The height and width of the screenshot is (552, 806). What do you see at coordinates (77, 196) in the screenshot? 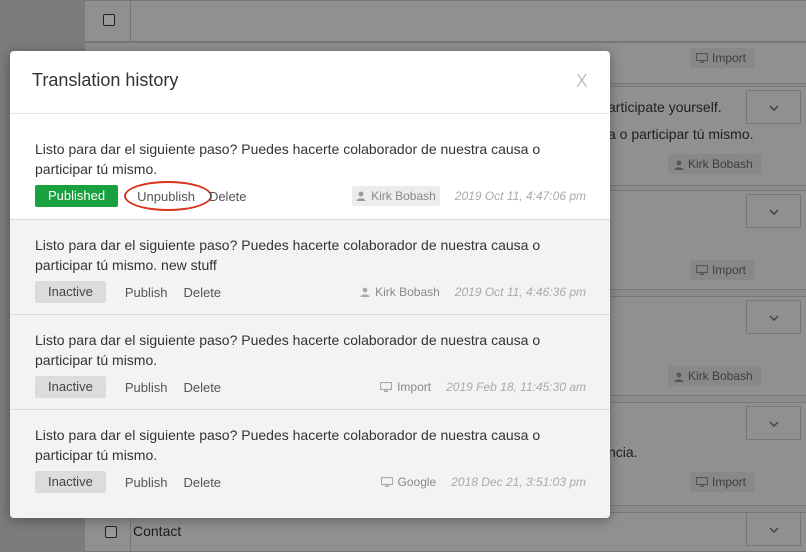
I see `status-badge: Published` at bounding box center [77, 196].